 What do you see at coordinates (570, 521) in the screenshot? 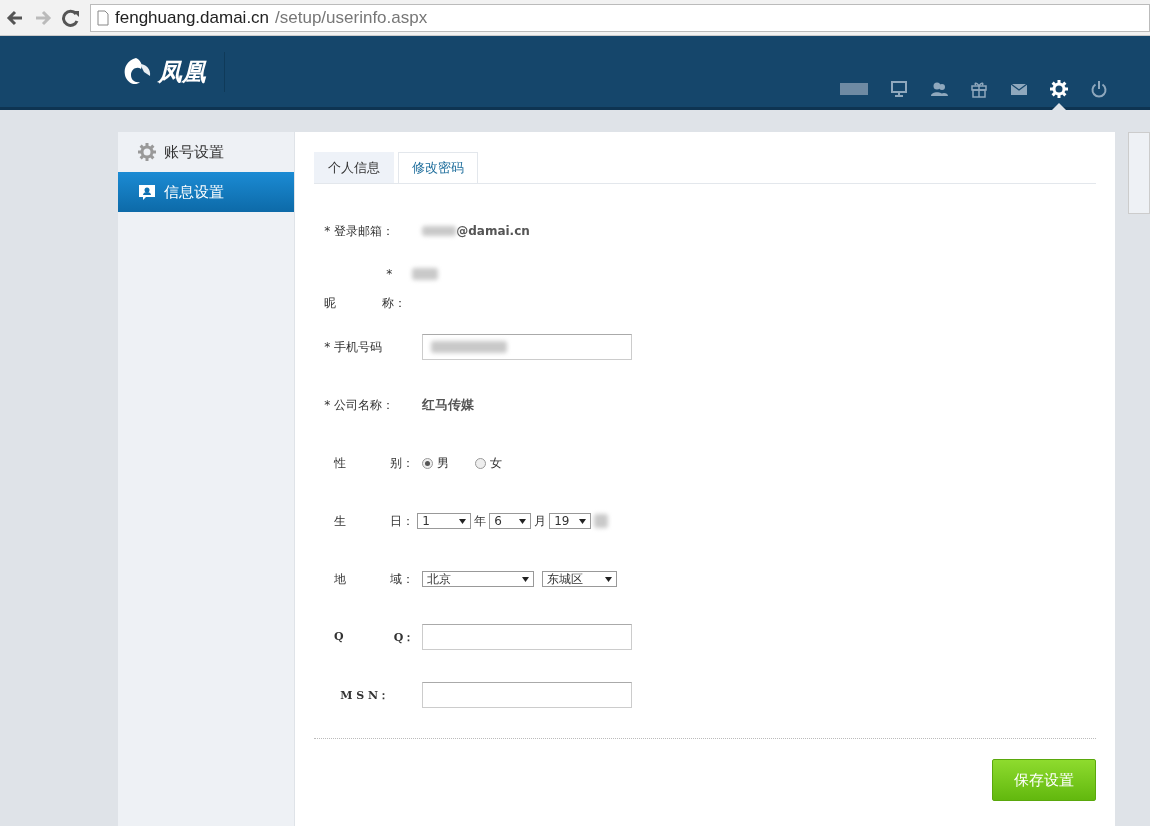
I see `dropdown: 19` at bounding box center [570, 521].